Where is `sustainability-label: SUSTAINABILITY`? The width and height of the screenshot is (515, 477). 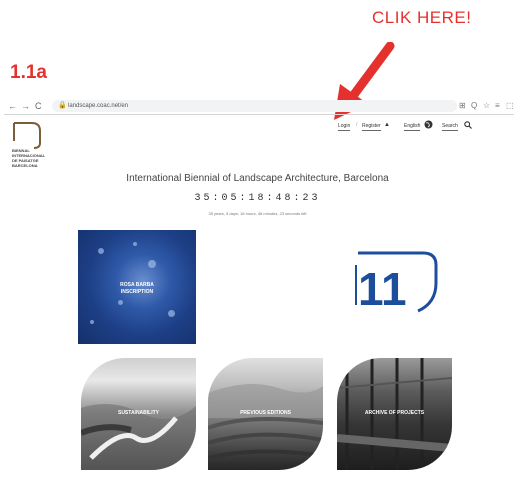
sustainability-label: SUSTAINABILITY is located at coordinates (138, 413).